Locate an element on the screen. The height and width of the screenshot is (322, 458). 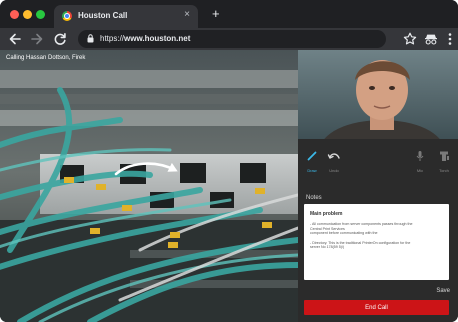
contact-portrait-photo is located at coordinates (378, 94).